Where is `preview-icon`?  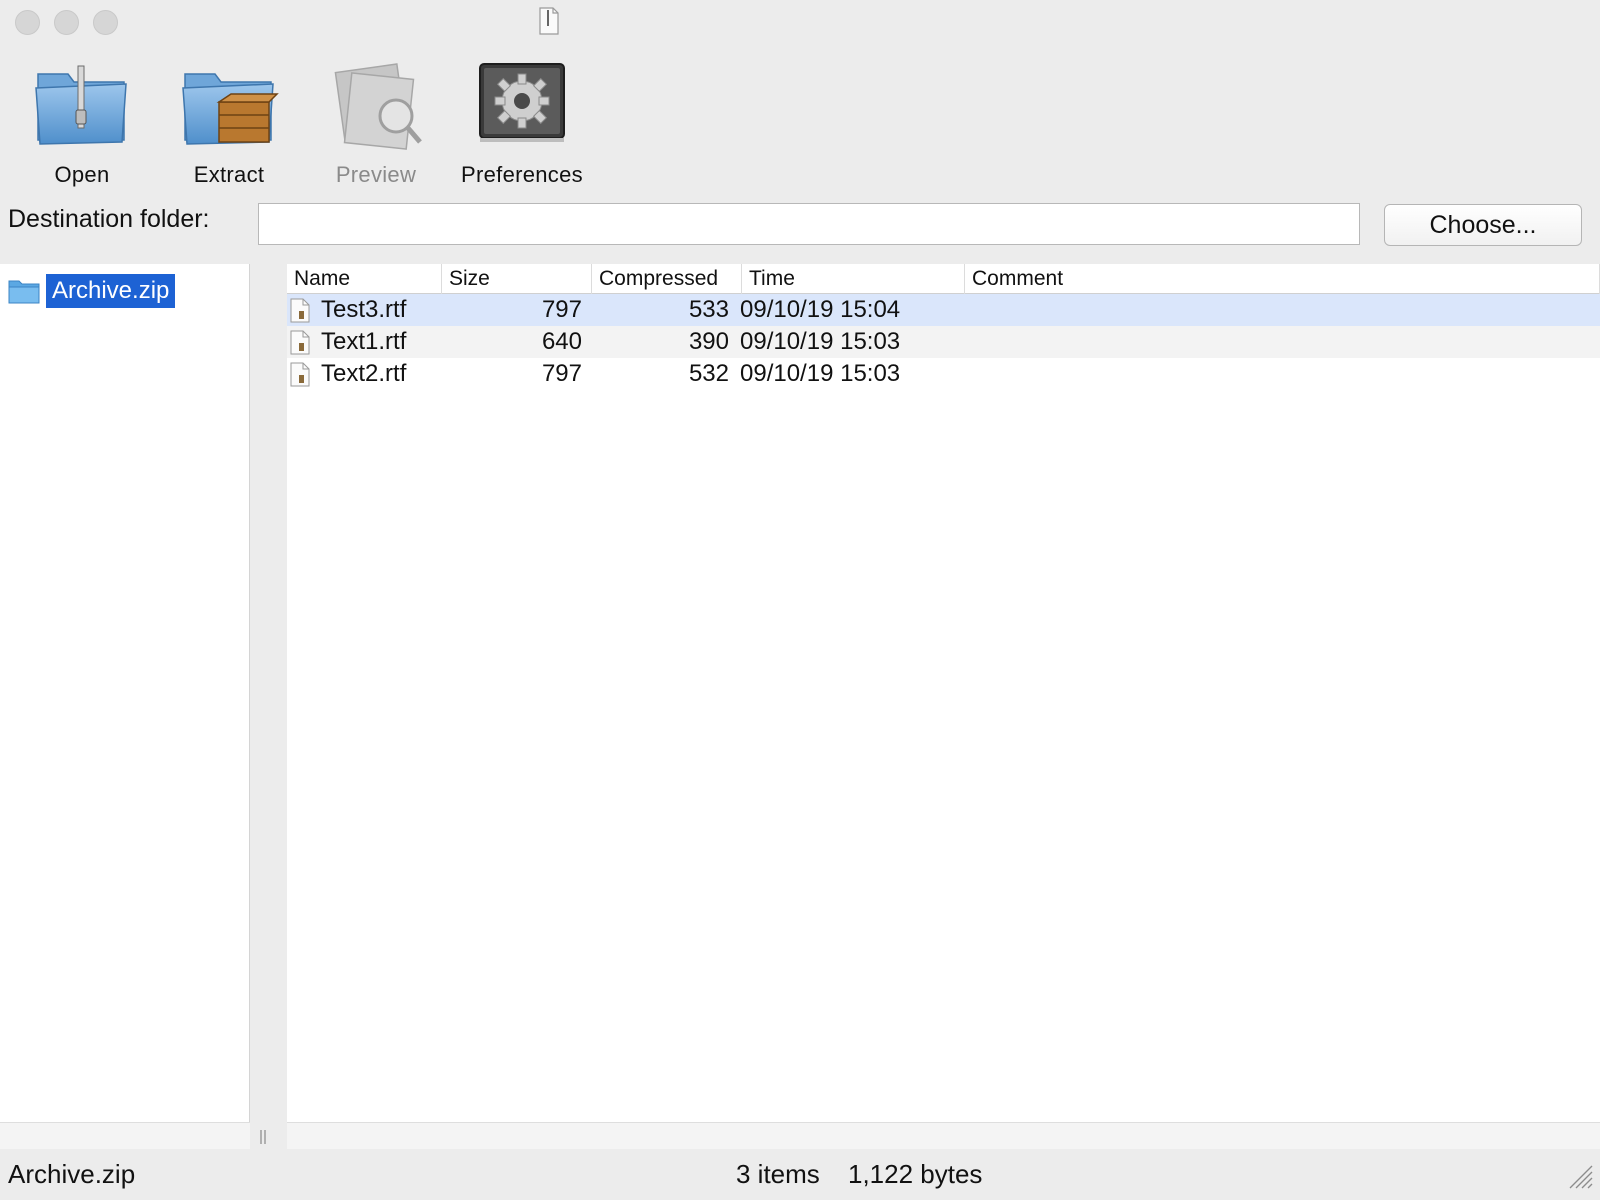 preview-icon is located at coordinates (378, 106).